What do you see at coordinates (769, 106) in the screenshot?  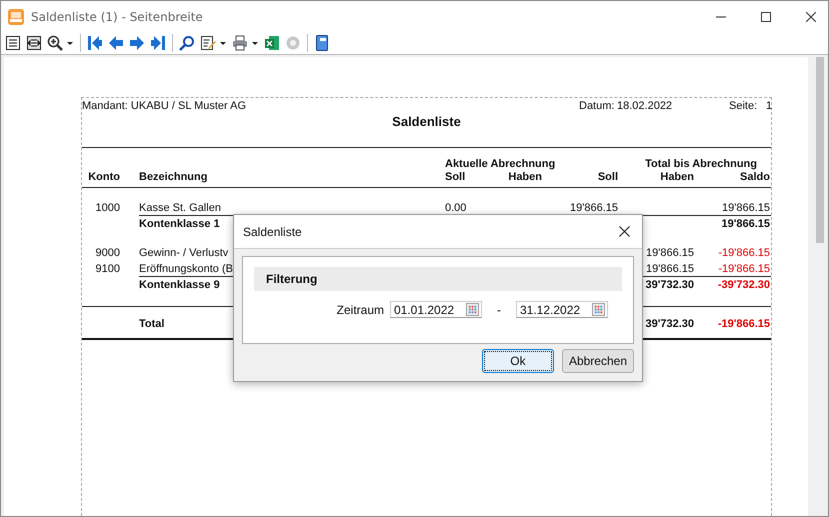 I see `page-number: 1` at bounding box center [769, 106].